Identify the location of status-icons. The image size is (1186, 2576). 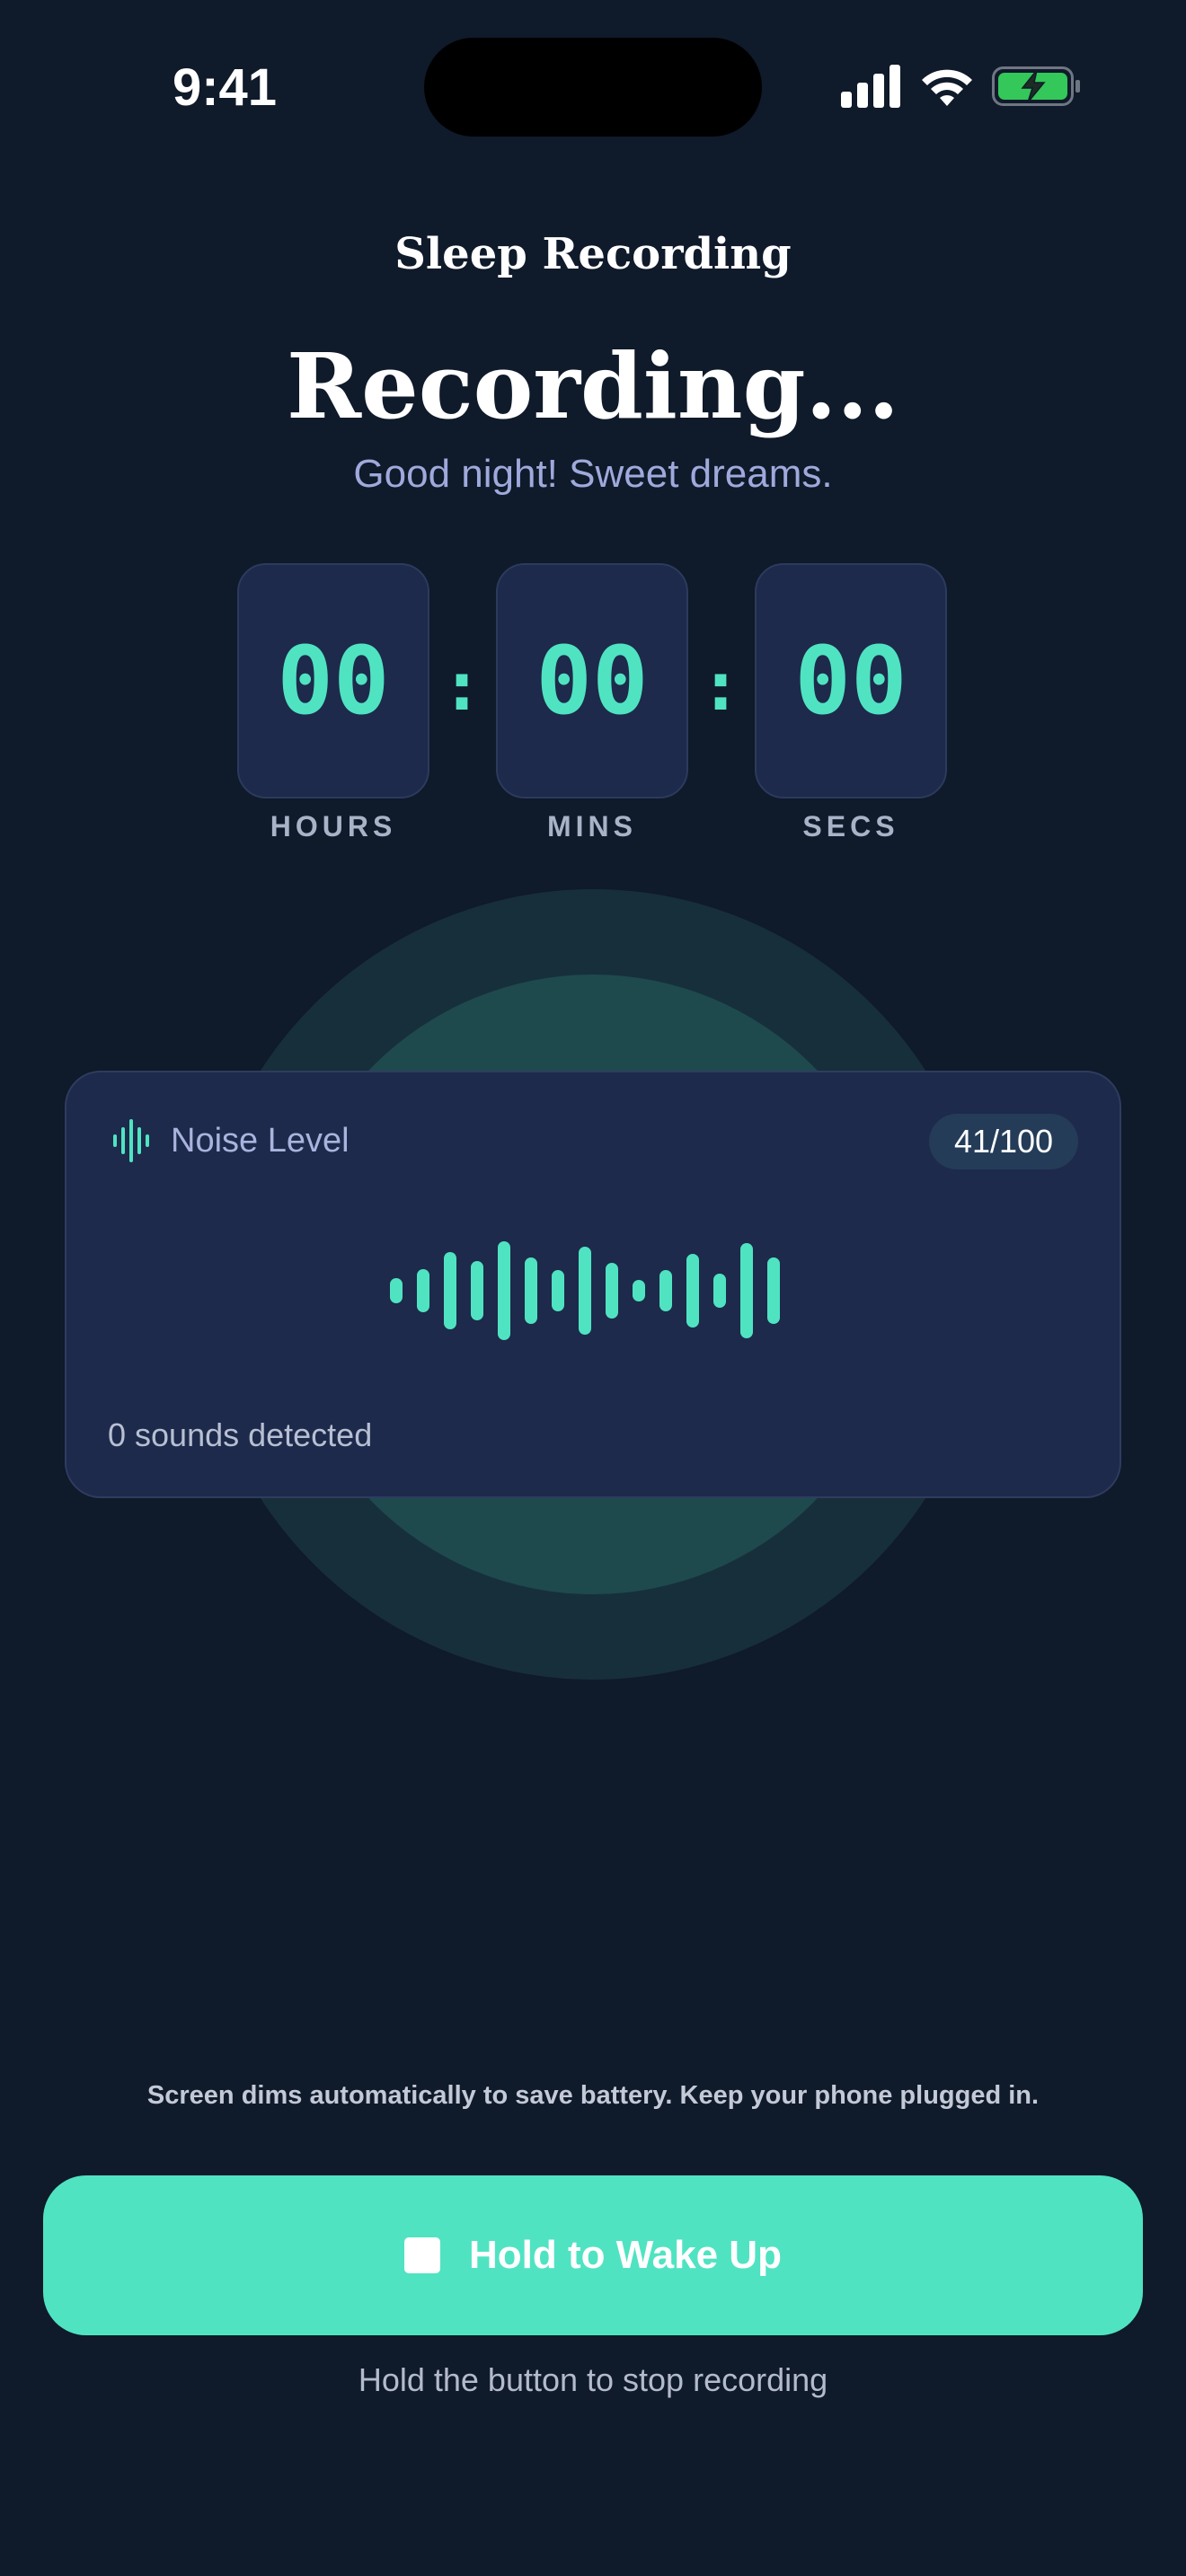
(960, 86).